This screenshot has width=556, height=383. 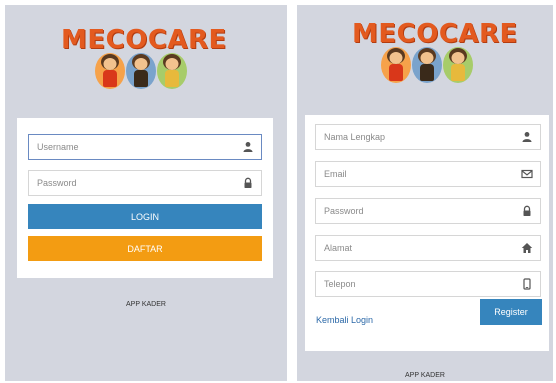 What do you see at coordinates (527, 248) in the screenshot?
I see `home-icon` at bounding box center [527, 248].